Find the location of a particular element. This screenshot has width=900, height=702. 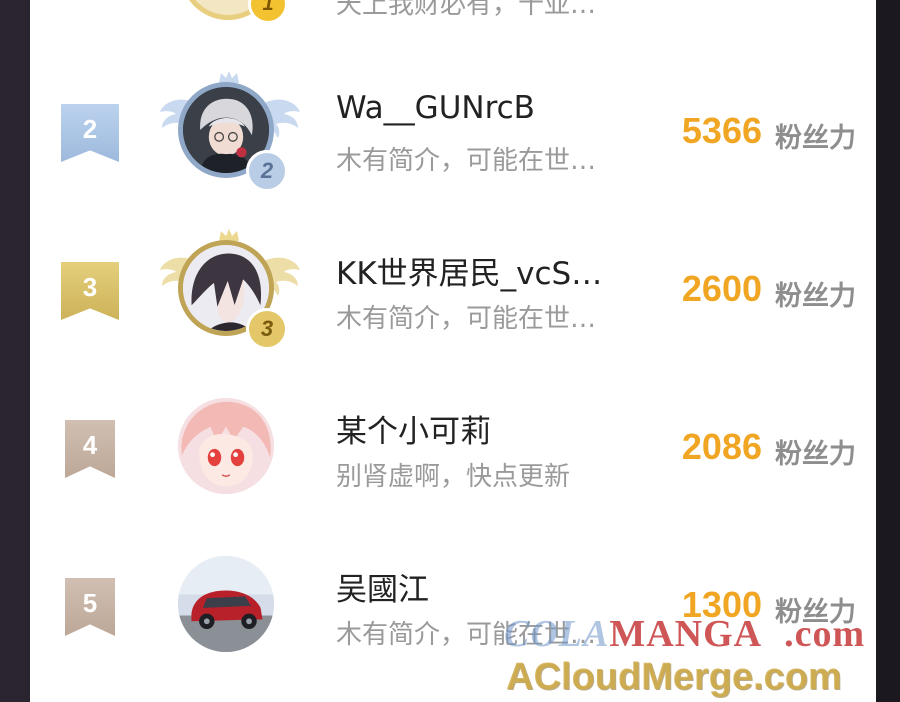

user-bio: 别肾虚啊，快点更新 is located at coordinates (453, 477).